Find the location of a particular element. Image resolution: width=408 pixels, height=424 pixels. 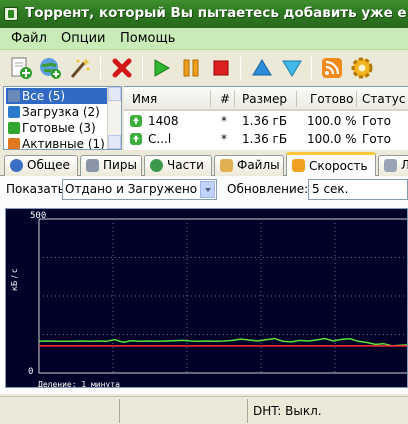

settings-icon is located at coordinates (362, 68).